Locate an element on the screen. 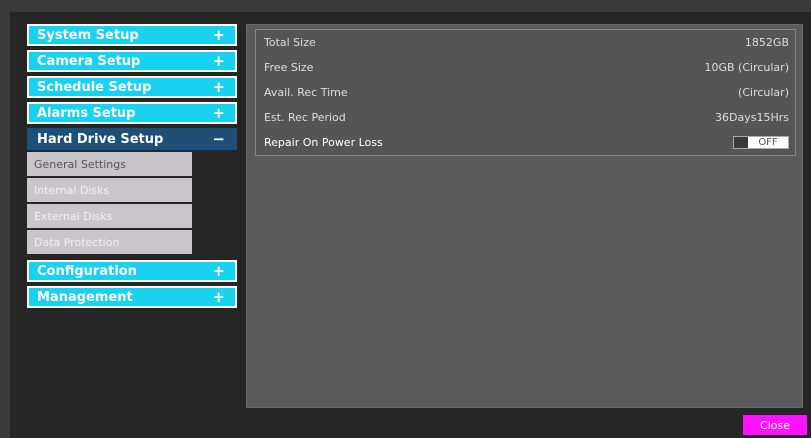  menu-configuration: Configuration + is located at coordinates (132, 271).